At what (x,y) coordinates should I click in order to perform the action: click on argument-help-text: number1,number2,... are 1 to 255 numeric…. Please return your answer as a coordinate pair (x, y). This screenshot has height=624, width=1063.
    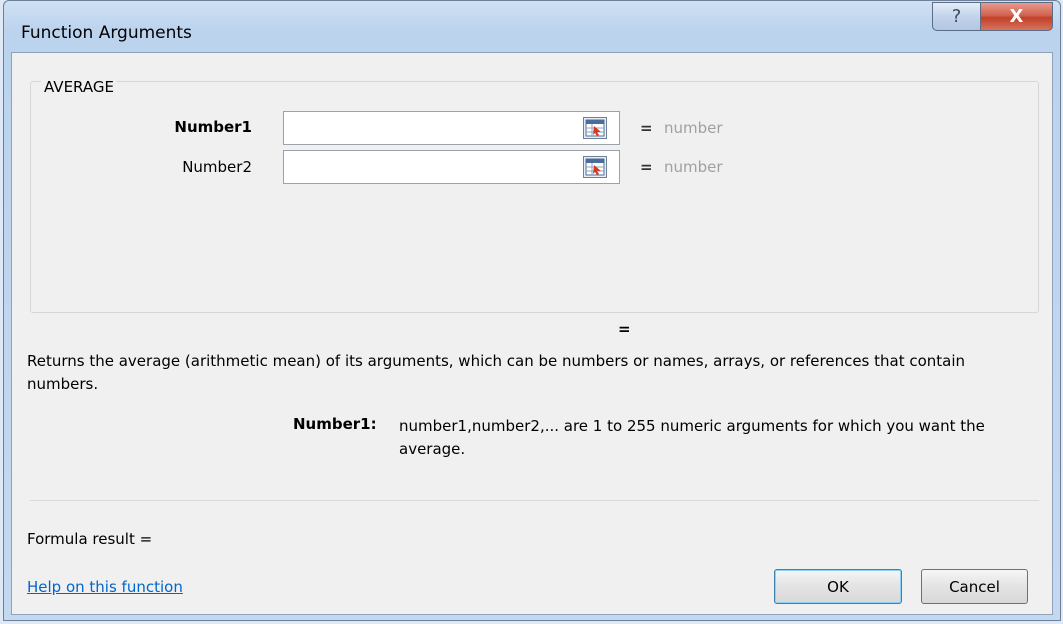
    Looking at the image, I should click on (692, 437).